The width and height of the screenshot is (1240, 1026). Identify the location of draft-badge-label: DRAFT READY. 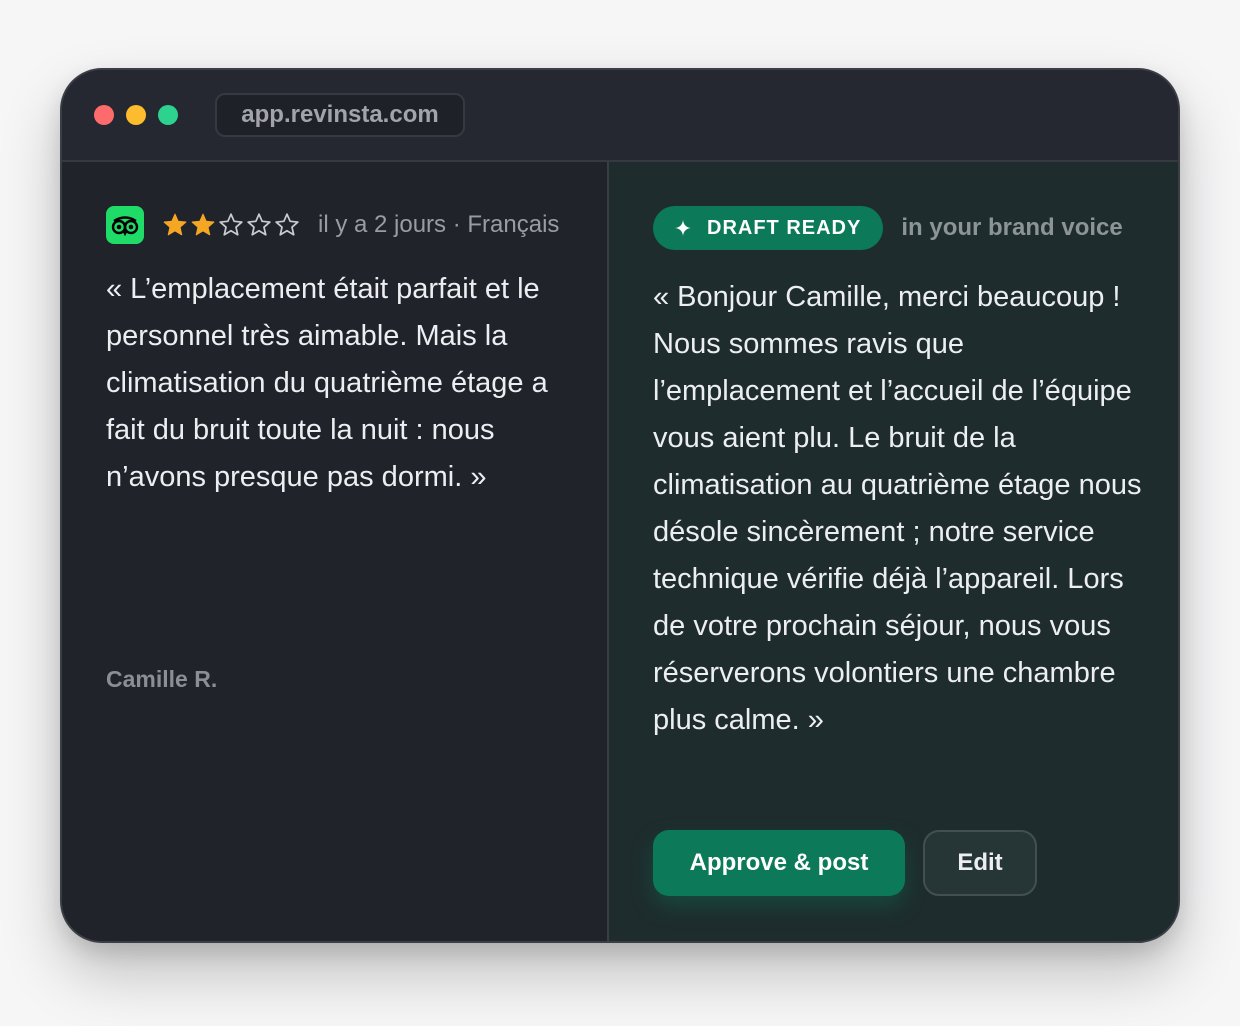
(784, 227).